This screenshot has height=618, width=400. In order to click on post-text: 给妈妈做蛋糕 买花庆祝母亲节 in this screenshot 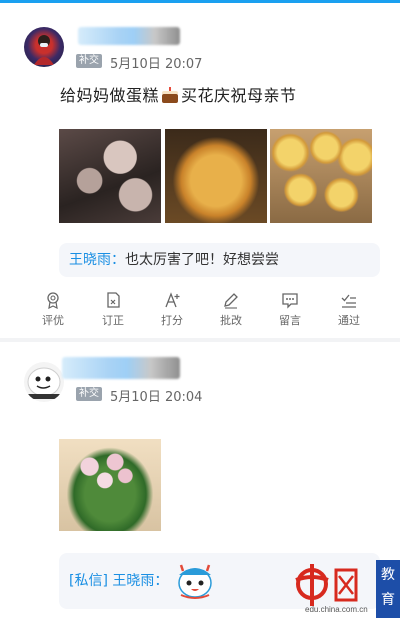, I will do `click(178, 94)`.